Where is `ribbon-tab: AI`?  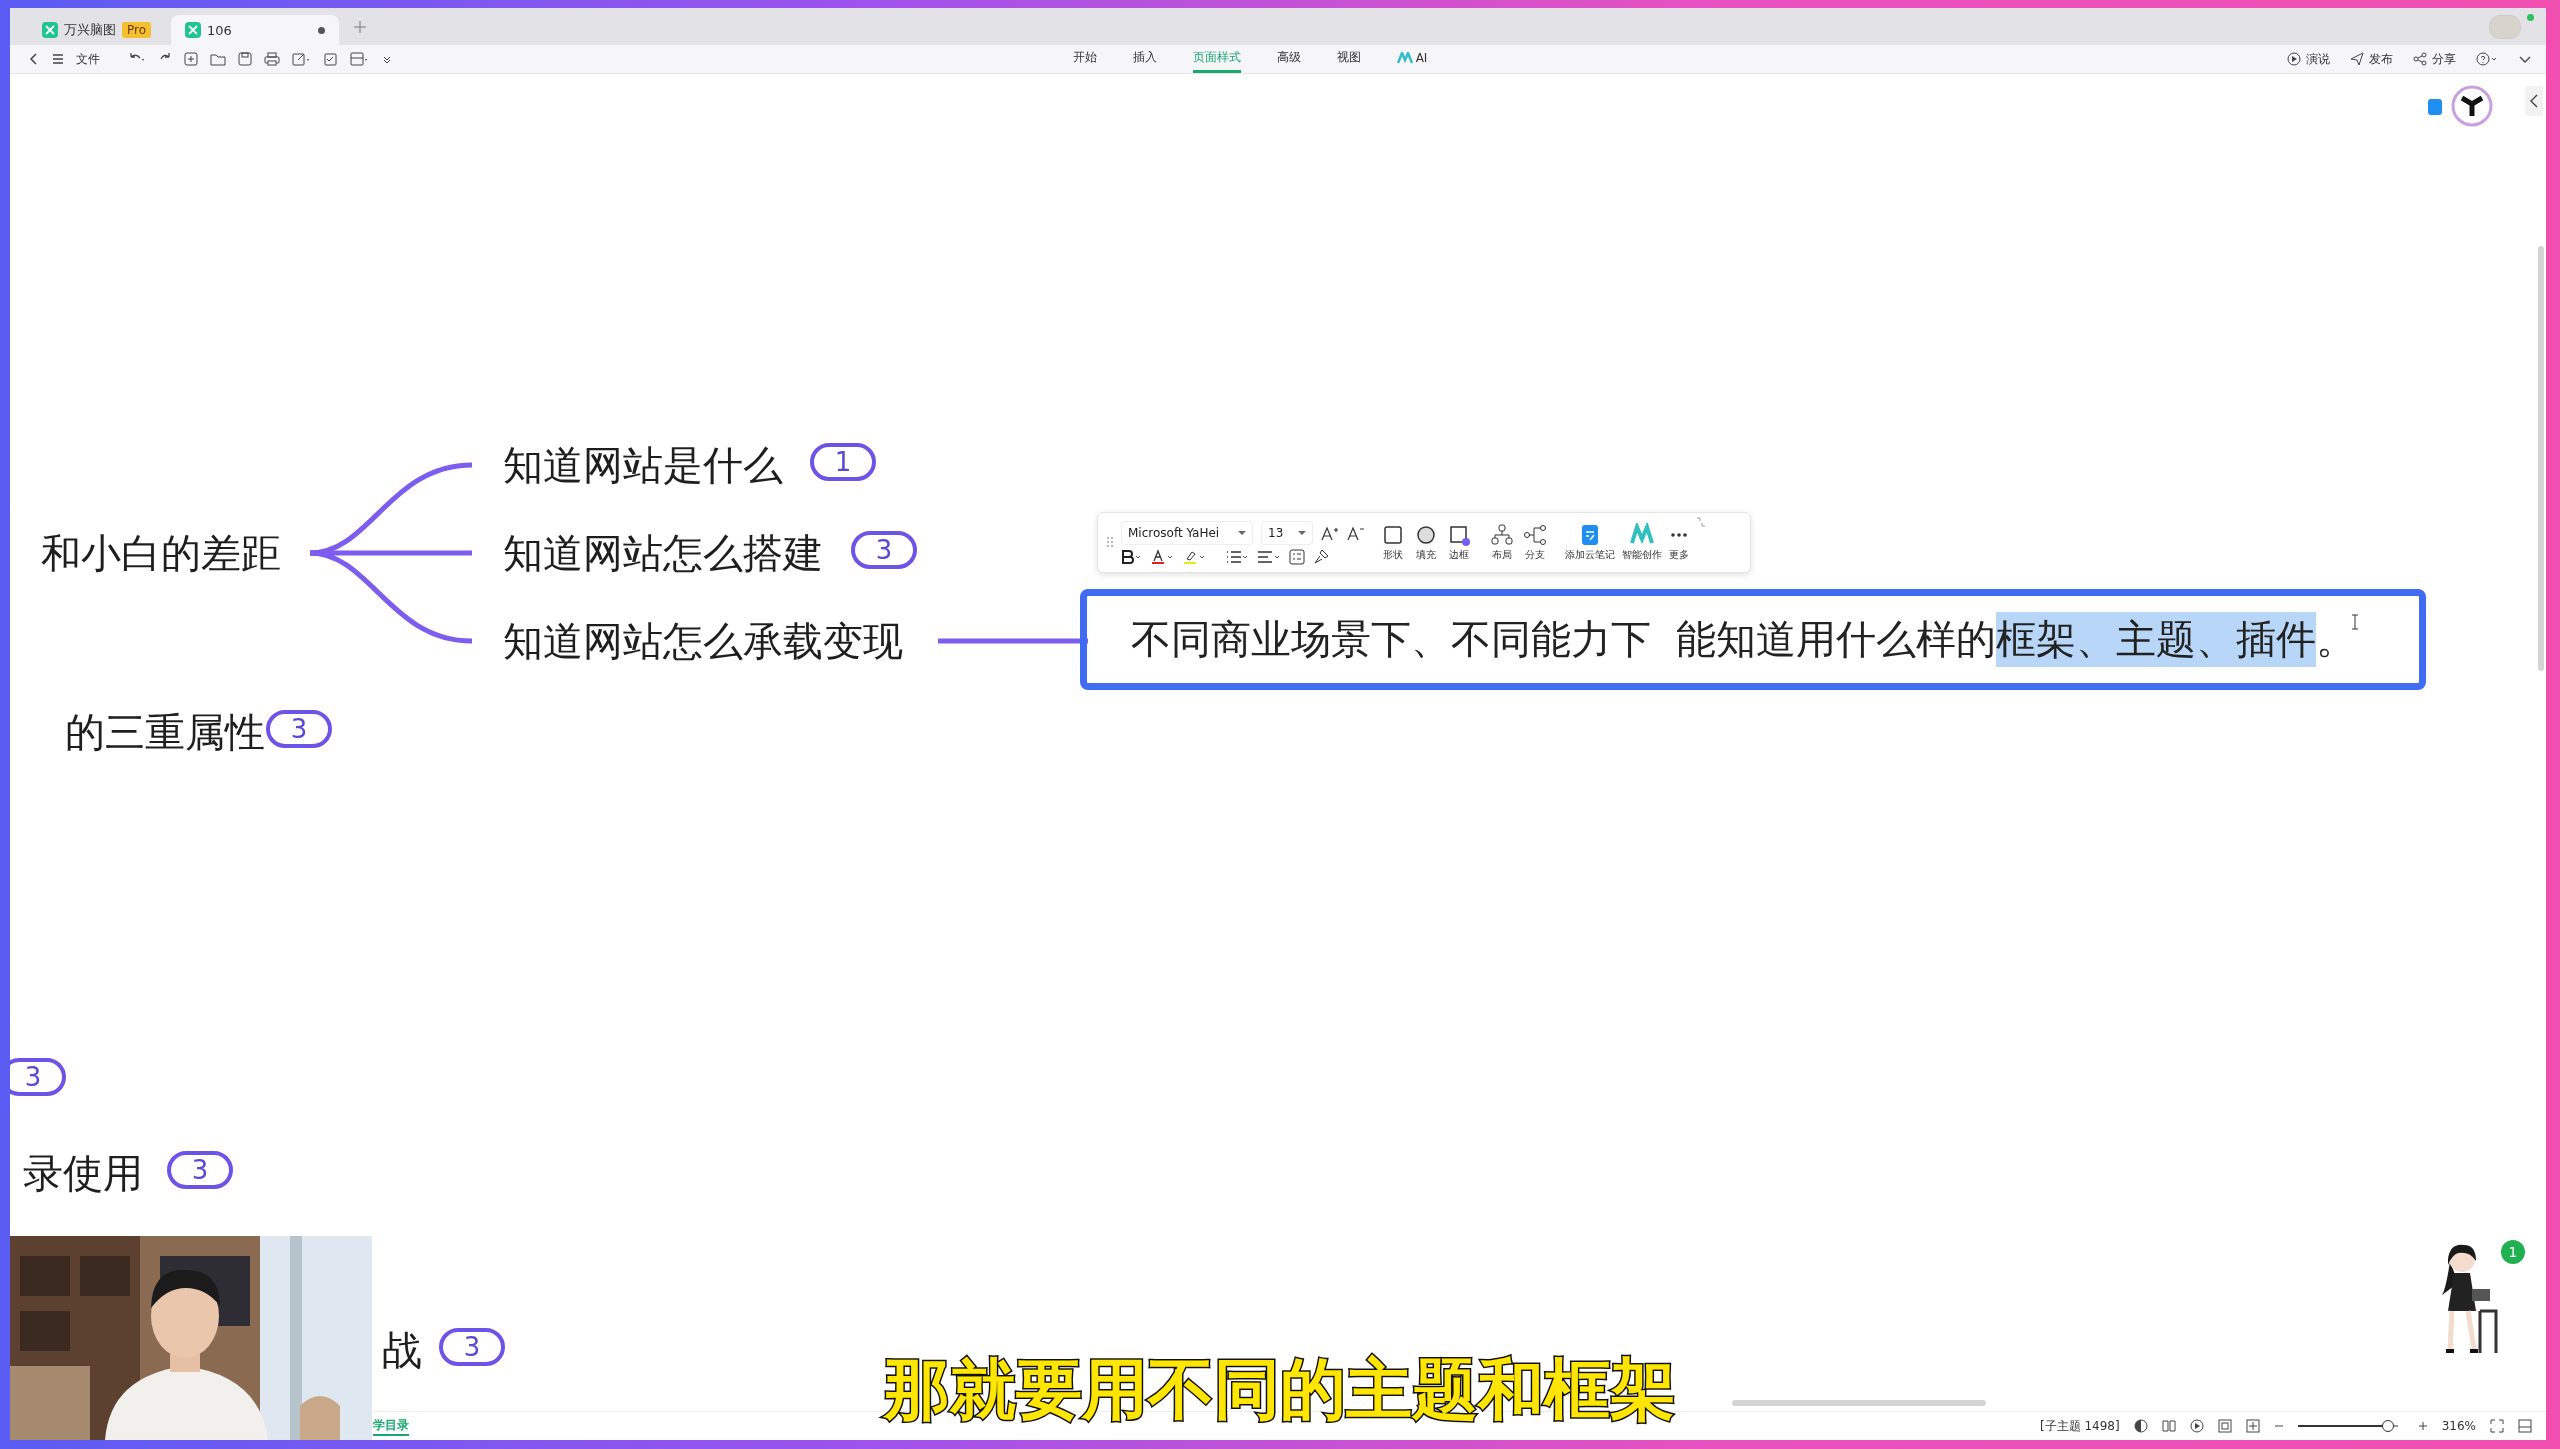 ribbon-tab: AI is located at coordinates (1412, 59).